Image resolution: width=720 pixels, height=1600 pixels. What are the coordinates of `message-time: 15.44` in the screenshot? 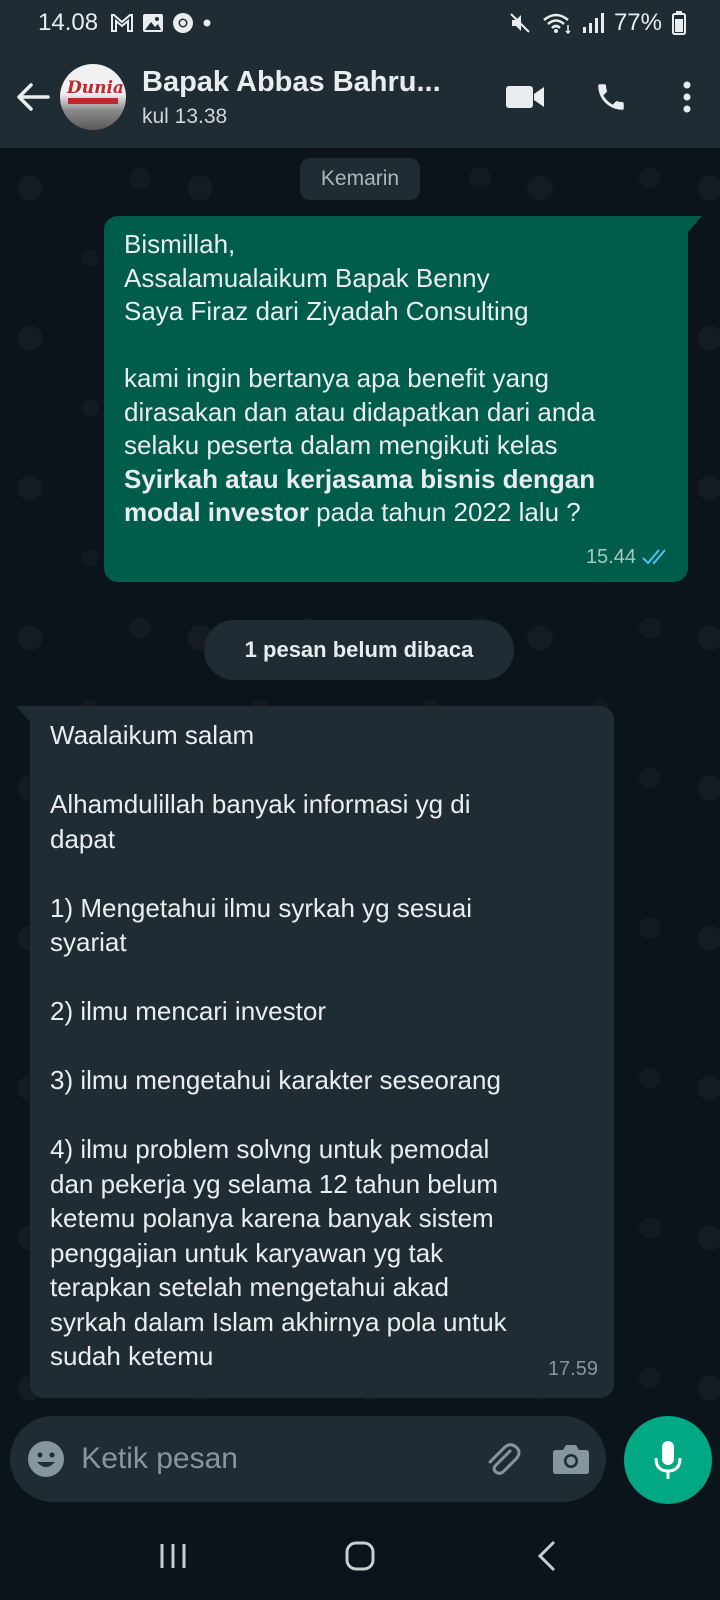 It's located at (610, 556).